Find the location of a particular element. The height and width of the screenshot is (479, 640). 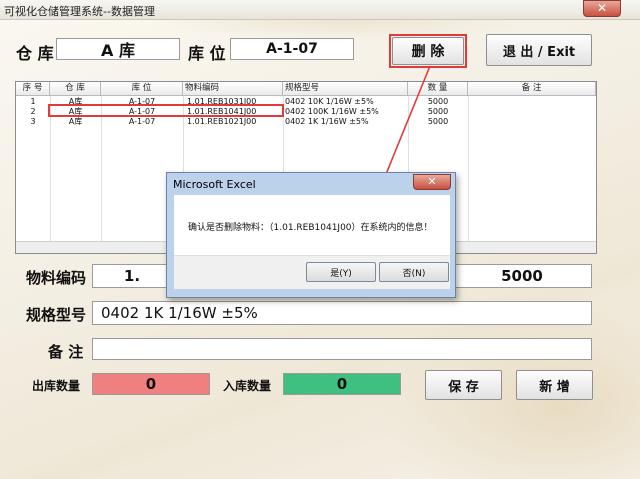

dialog-body: 确认是否删除物料：（1.01.REB1041J00）在系统内的信息！ is located at coordinates (312, 225).